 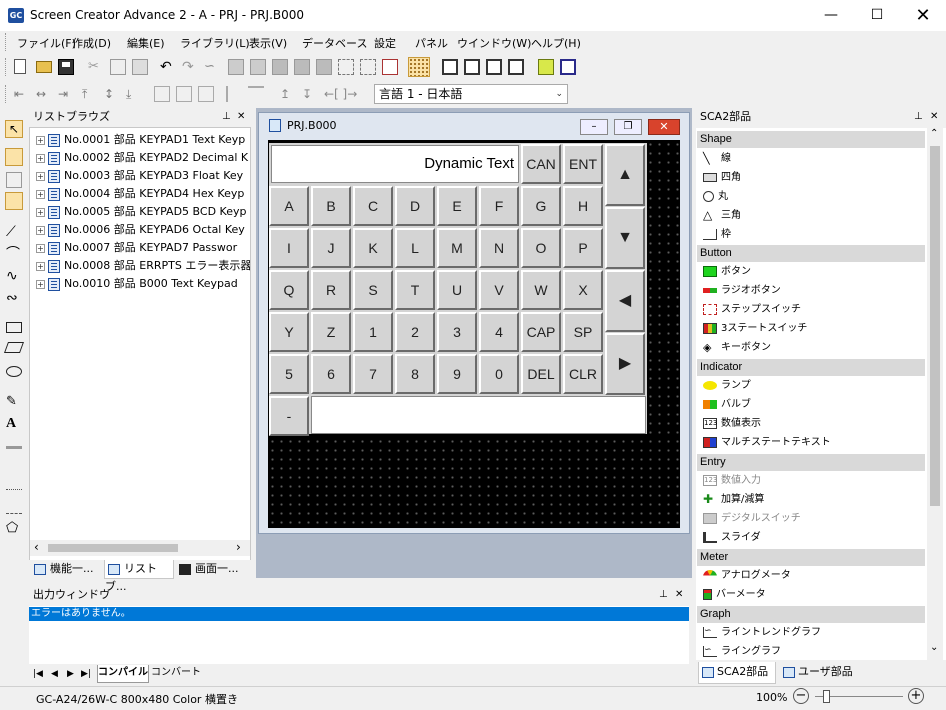 What do you see at coordinates (143, 158) in the screenshot?
I see `tree-item: + No.0002 部品 KEYPAD2 Decimal K` at bounding box center [143, 158].